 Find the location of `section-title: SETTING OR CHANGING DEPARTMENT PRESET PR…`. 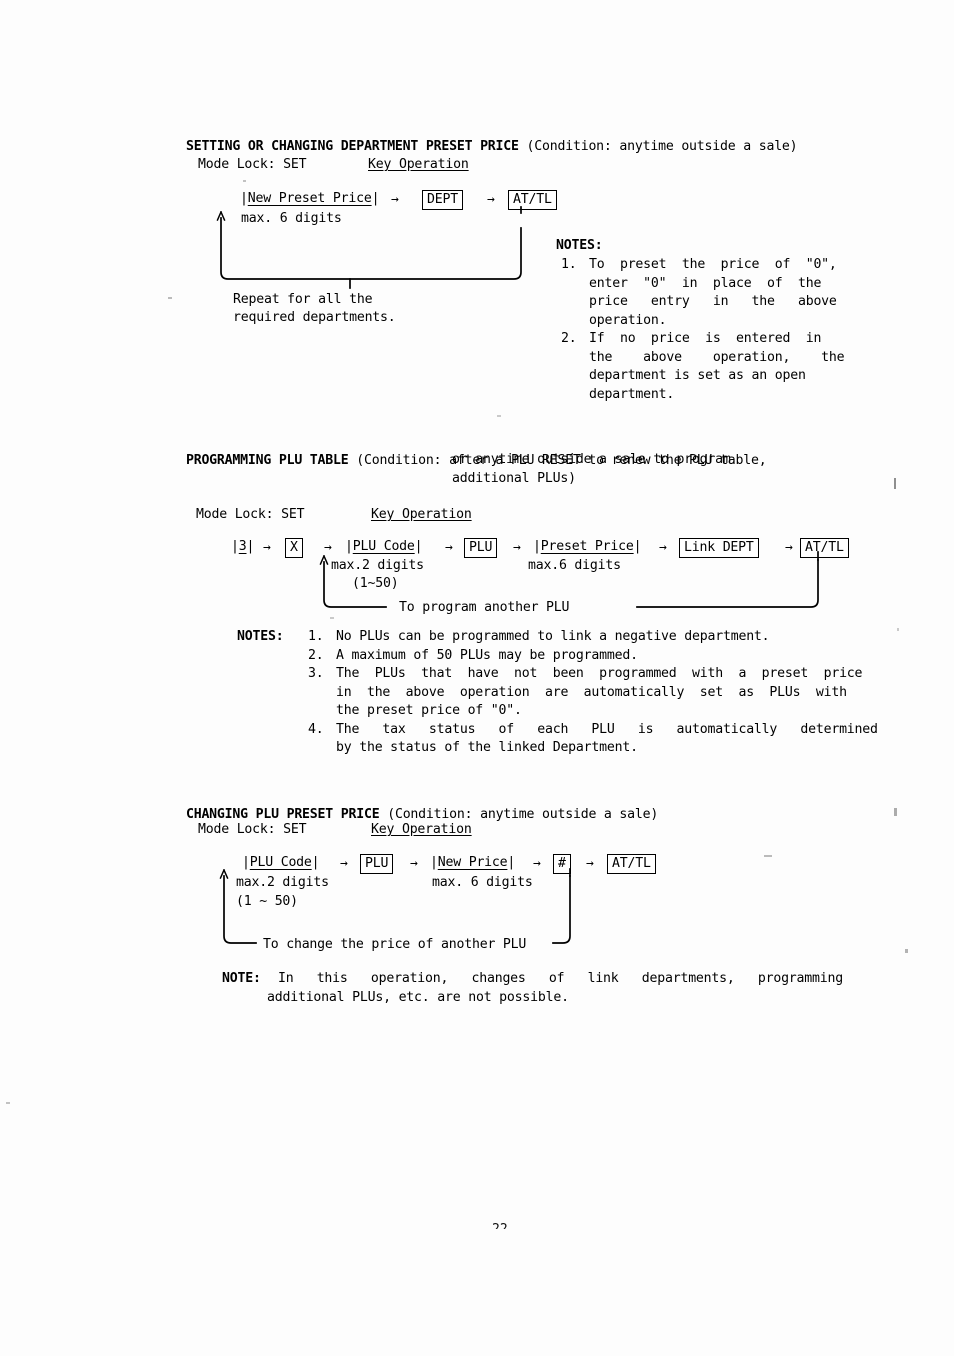

section-title: SETTING OR CHANGING DEPARTMENT PRESET PR… is located at coordinates (352, 146).